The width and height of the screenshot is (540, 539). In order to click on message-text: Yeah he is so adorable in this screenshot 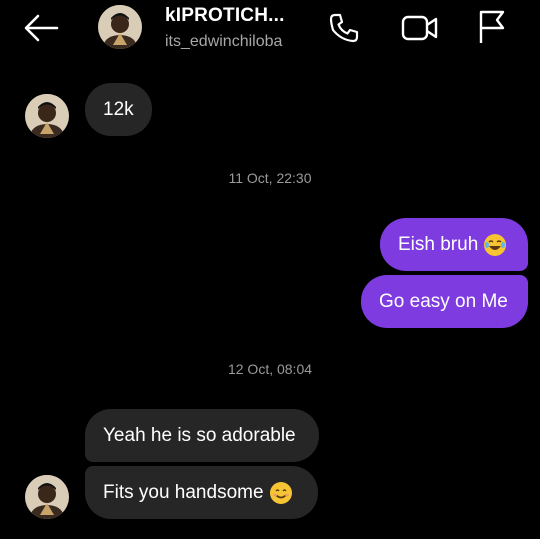, I will do `click(199, 435)`.